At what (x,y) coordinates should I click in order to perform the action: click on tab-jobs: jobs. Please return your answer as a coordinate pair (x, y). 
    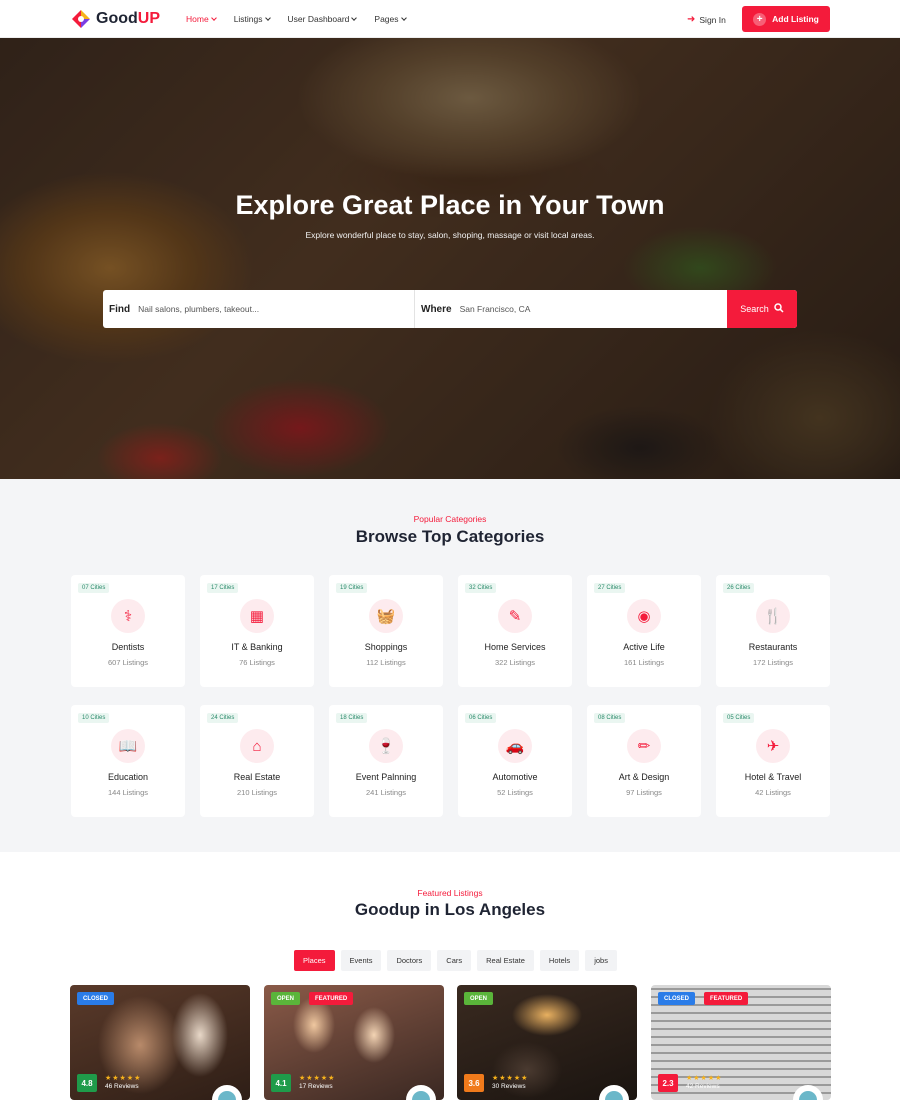
    Looking at the image, I should click on (601, 960).